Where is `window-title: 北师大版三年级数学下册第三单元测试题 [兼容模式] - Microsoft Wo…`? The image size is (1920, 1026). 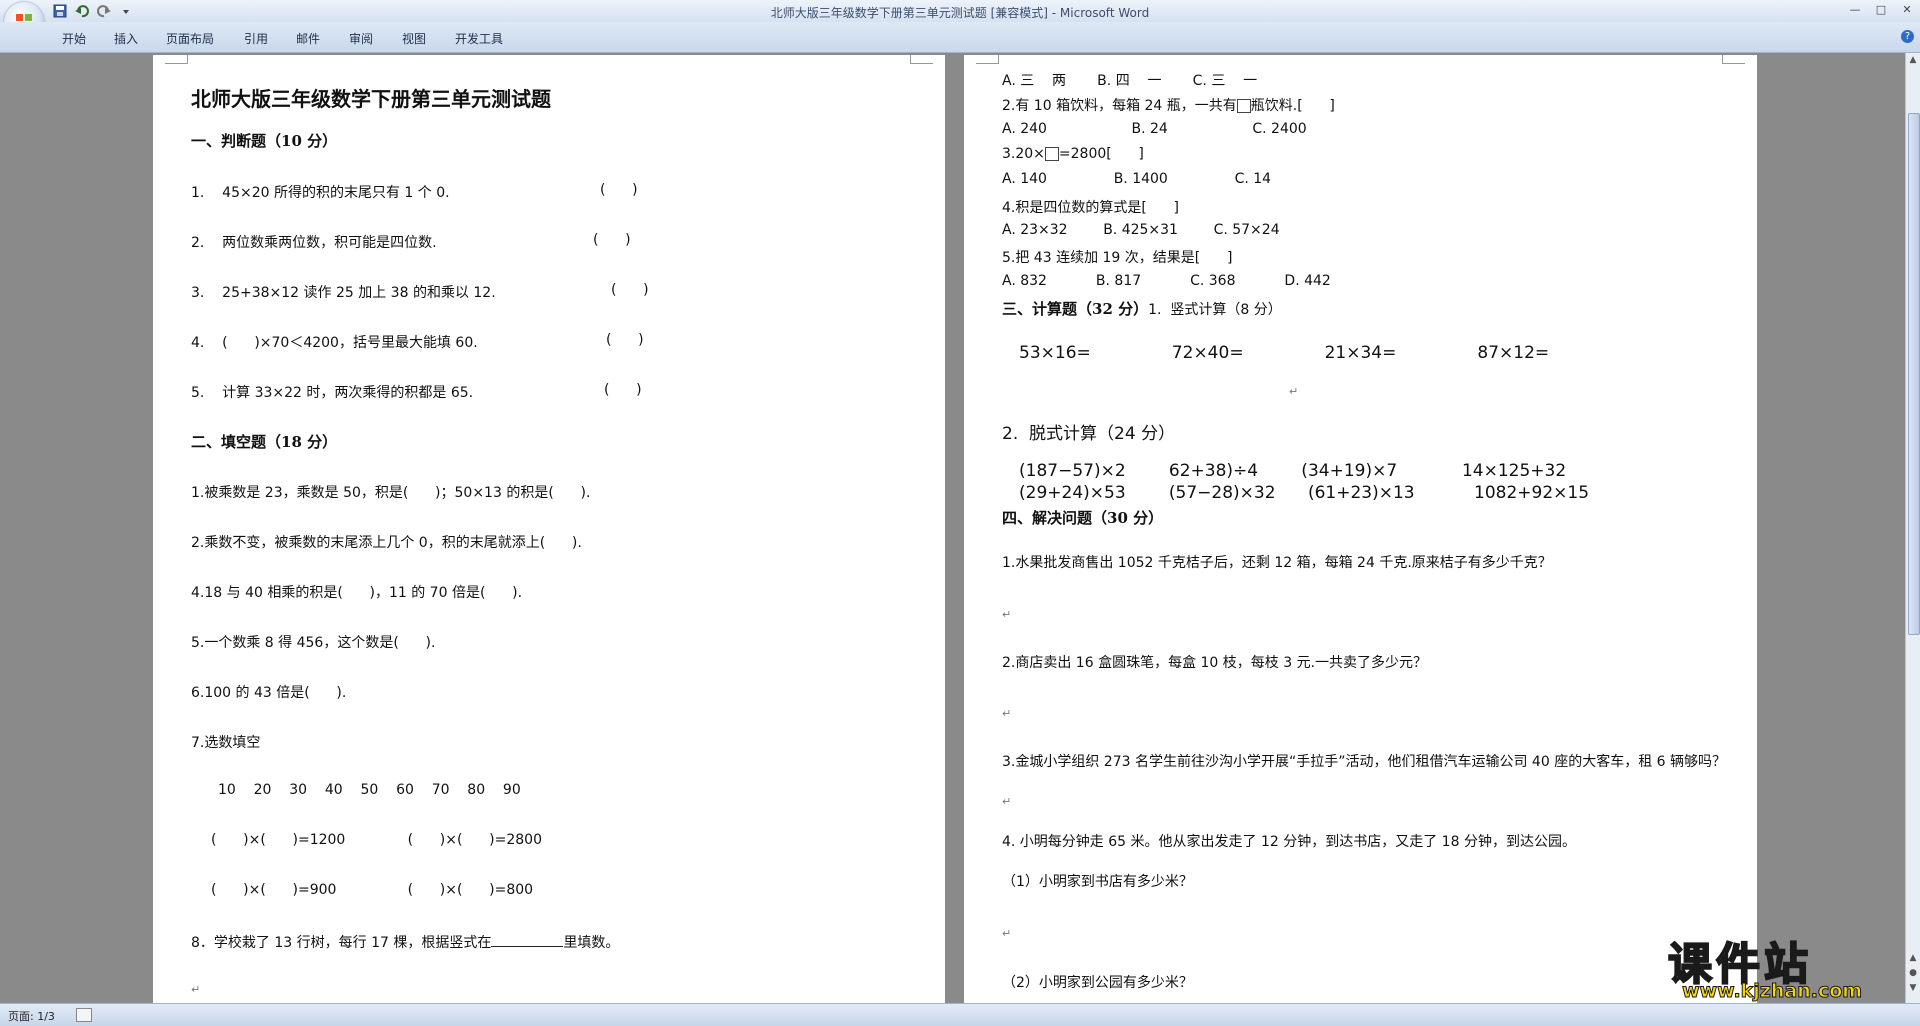 window-title: 北师大版三年级数学下册第三单元测试题 [兼容模式] - Microsoft Wo… is located at coordinates (960, 13).